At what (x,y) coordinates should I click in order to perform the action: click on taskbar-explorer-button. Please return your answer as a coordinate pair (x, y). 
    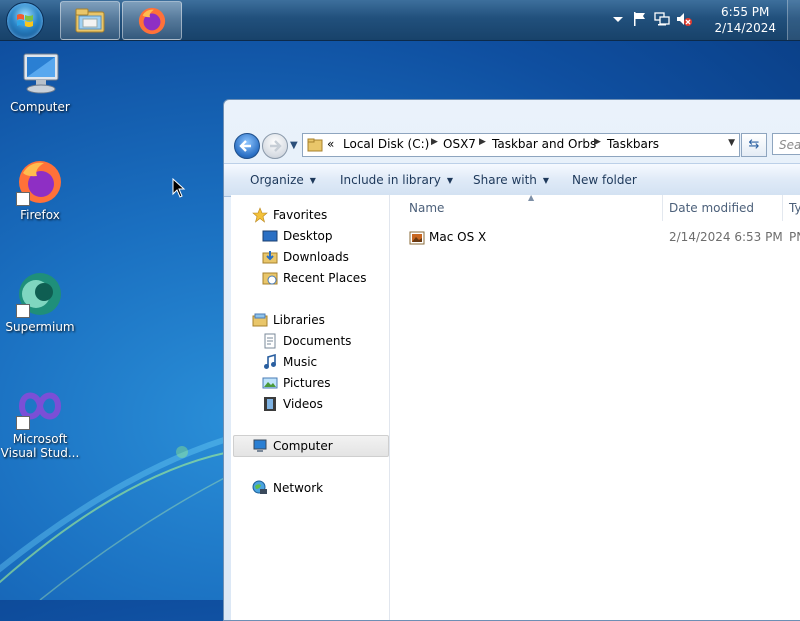
    Looking at the image, I should click on (90, 20).